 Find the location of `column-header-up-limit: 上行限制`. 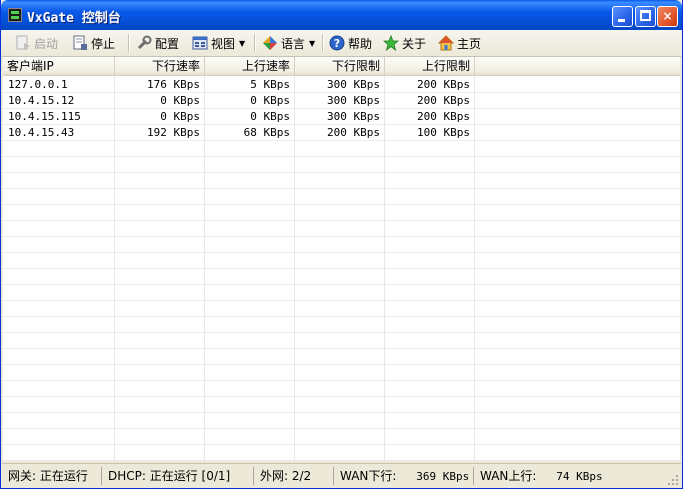

column-header-up-limit: 上行限制 is located at coordinates (430, 66).